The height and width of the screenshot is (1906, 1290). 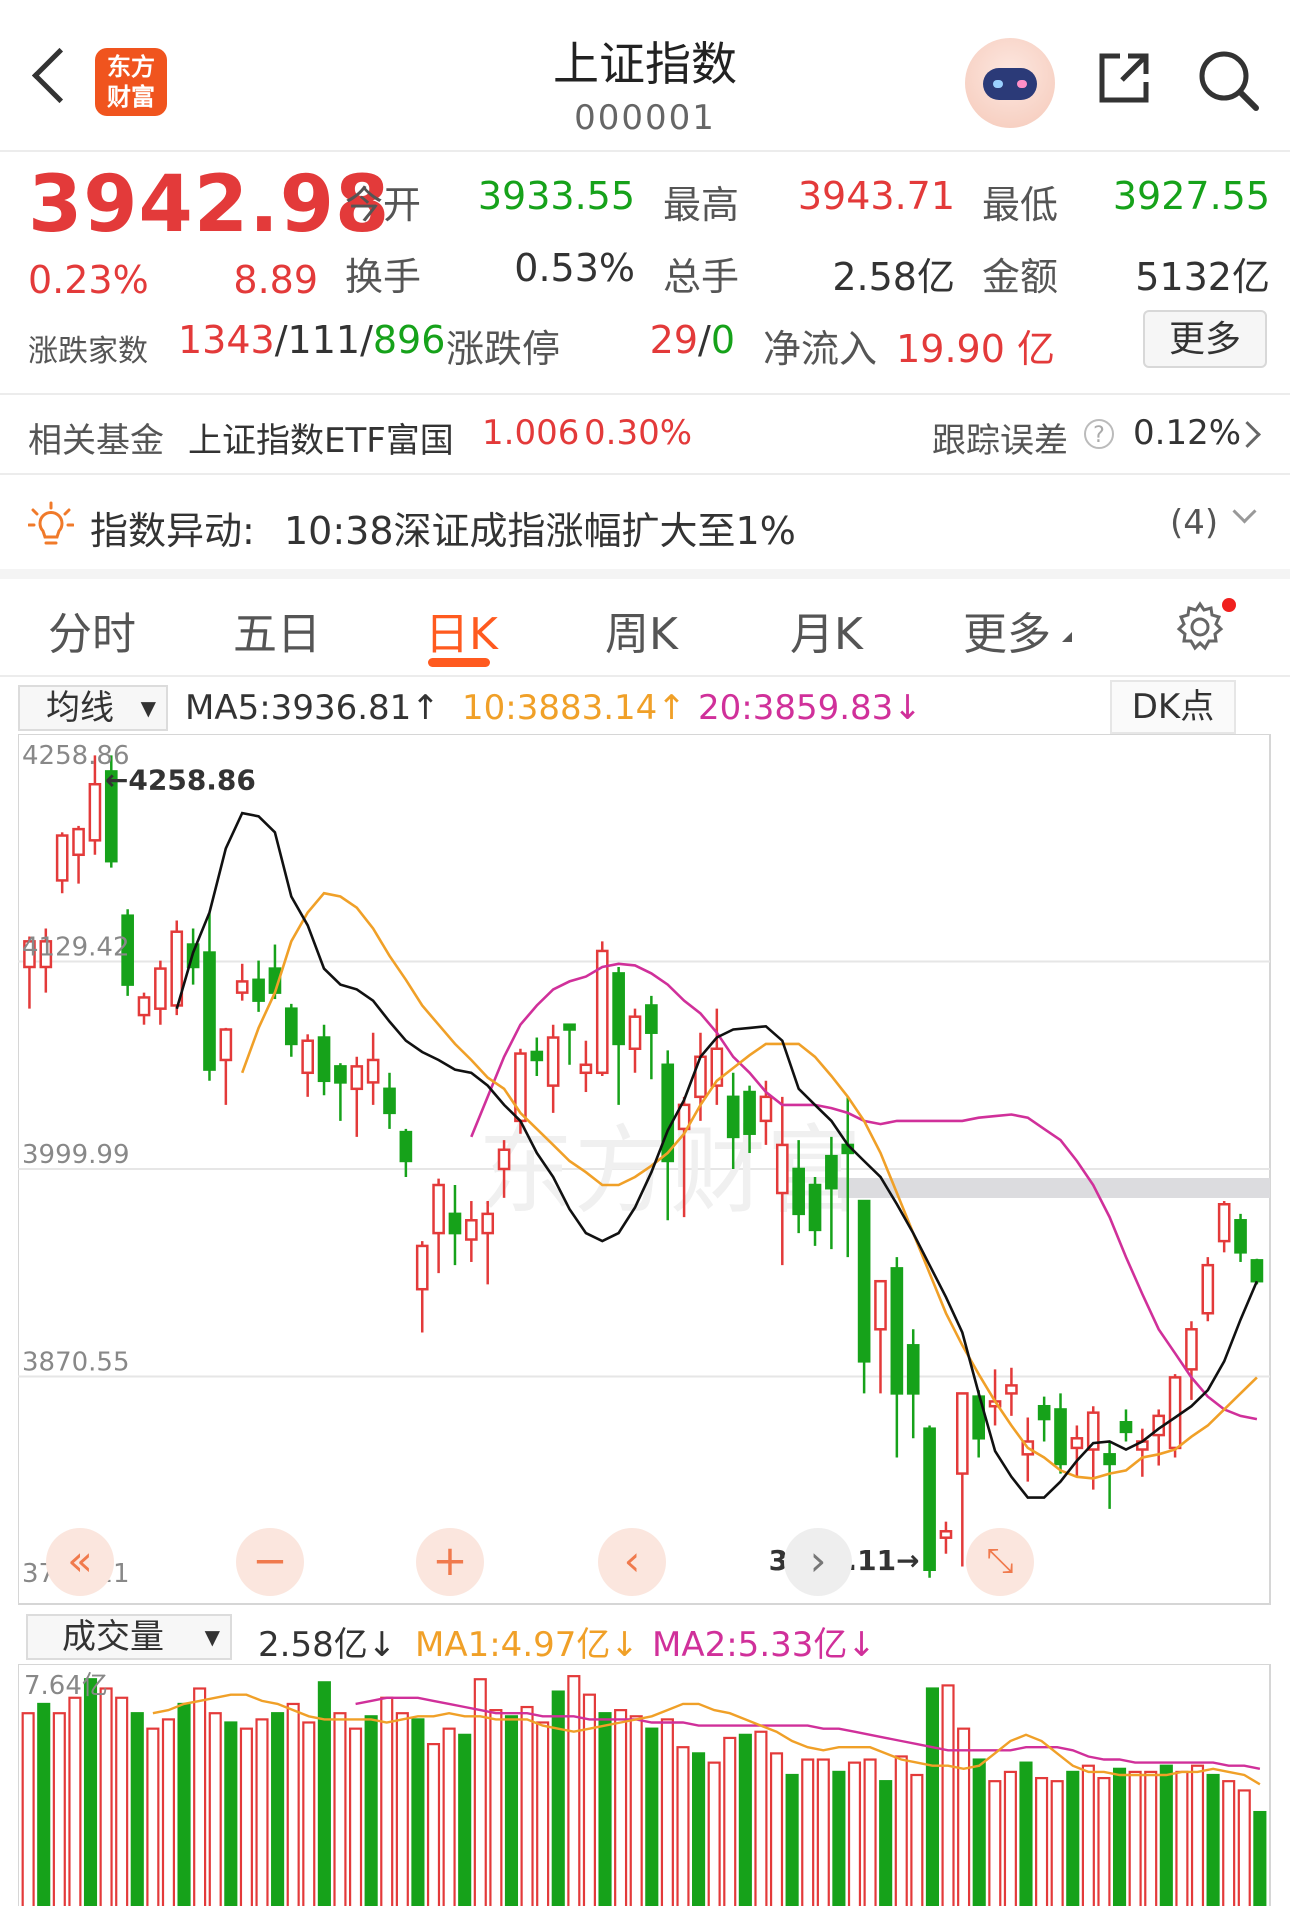 What do you see at coordinates (1124, 78) in the screenshot?
I see `share-icon` at bounding box center [1124, 78].